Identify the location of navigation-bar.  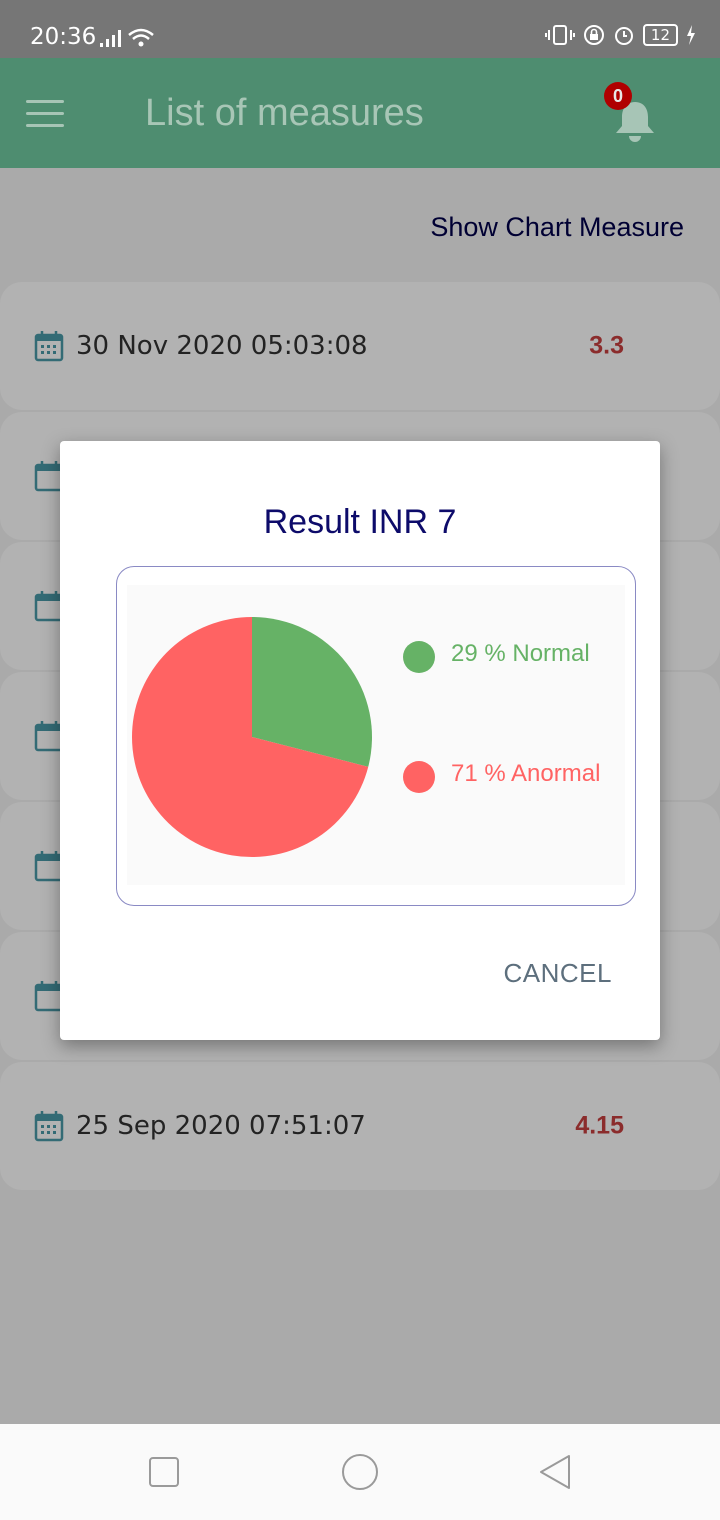
(360, 1472).